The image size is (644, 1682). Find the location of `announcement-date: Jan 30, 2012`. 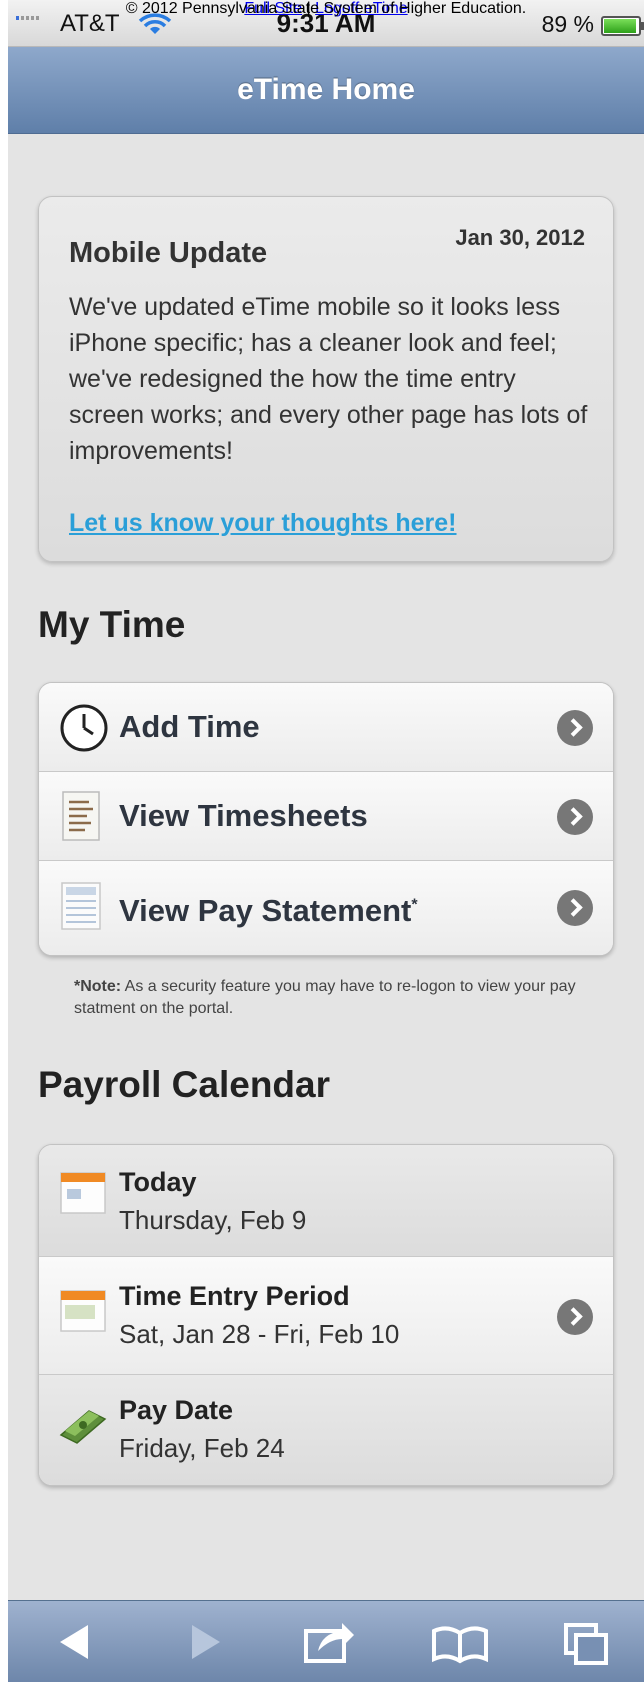

announcement-date: Jan 30, 2012 is located at coordinates (520, 237).